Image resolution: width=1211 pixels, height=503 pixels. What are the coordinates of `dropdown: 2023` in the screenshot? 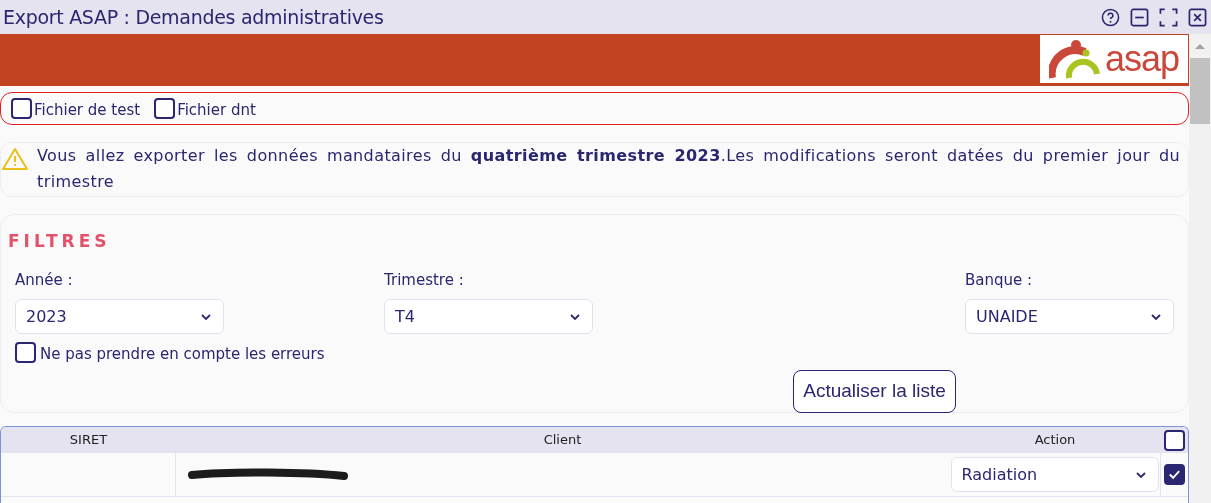 It's located at (119, 316).